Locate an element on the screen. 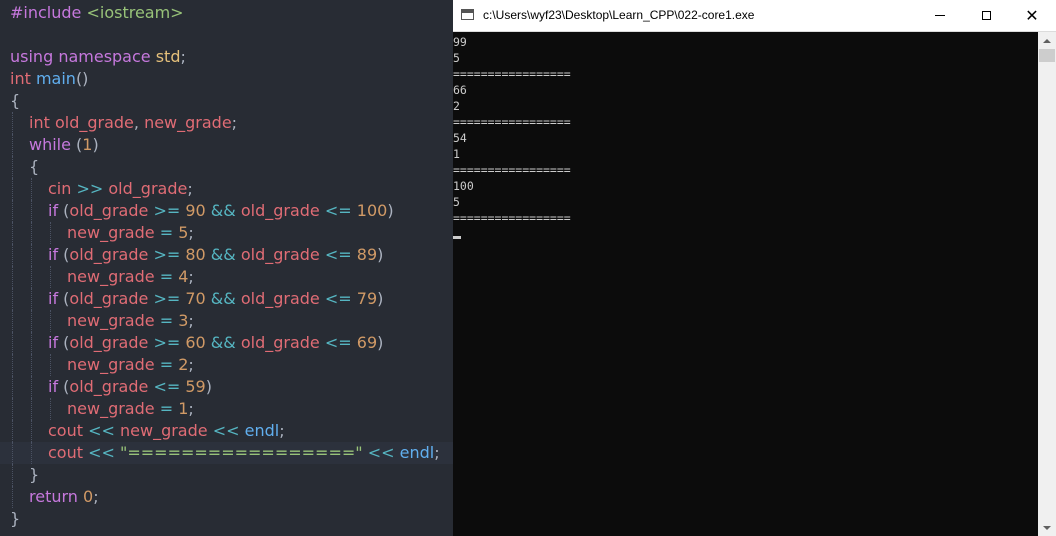  code-token: using is located at coordinates (32, 56).